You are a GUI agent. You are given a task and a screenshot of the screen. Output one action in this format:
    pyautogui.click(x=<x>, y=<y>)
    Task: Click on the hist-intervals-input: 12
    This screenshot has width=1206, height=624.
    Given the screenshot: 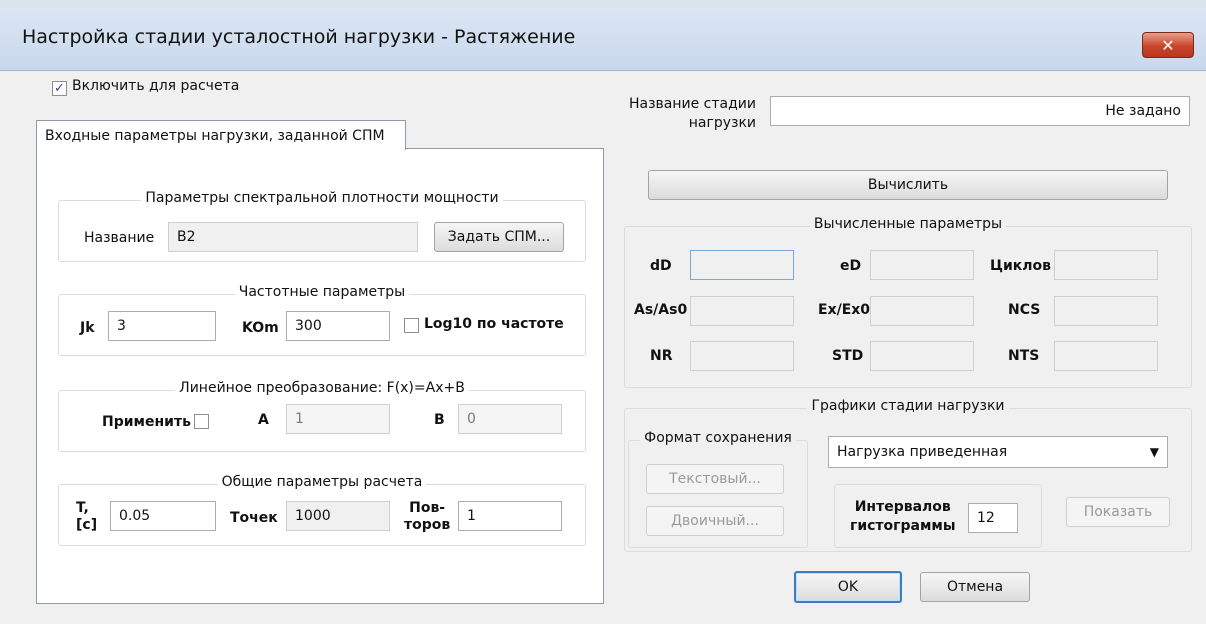 What is the action you would take?
    pyautogui.click(x=993, y=518)
    